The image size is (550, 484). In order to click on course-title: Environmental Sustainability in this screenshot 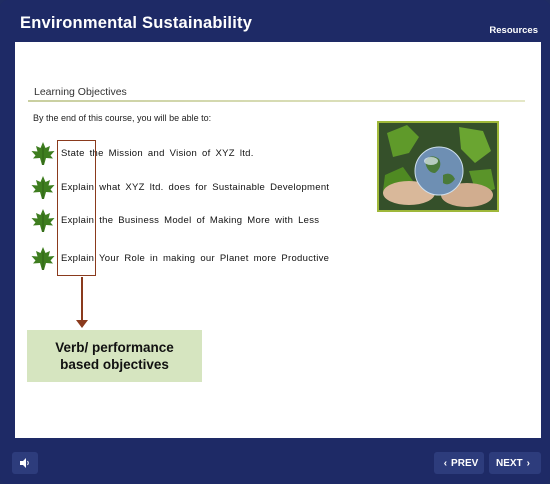, I will do `click(136, 23)`.